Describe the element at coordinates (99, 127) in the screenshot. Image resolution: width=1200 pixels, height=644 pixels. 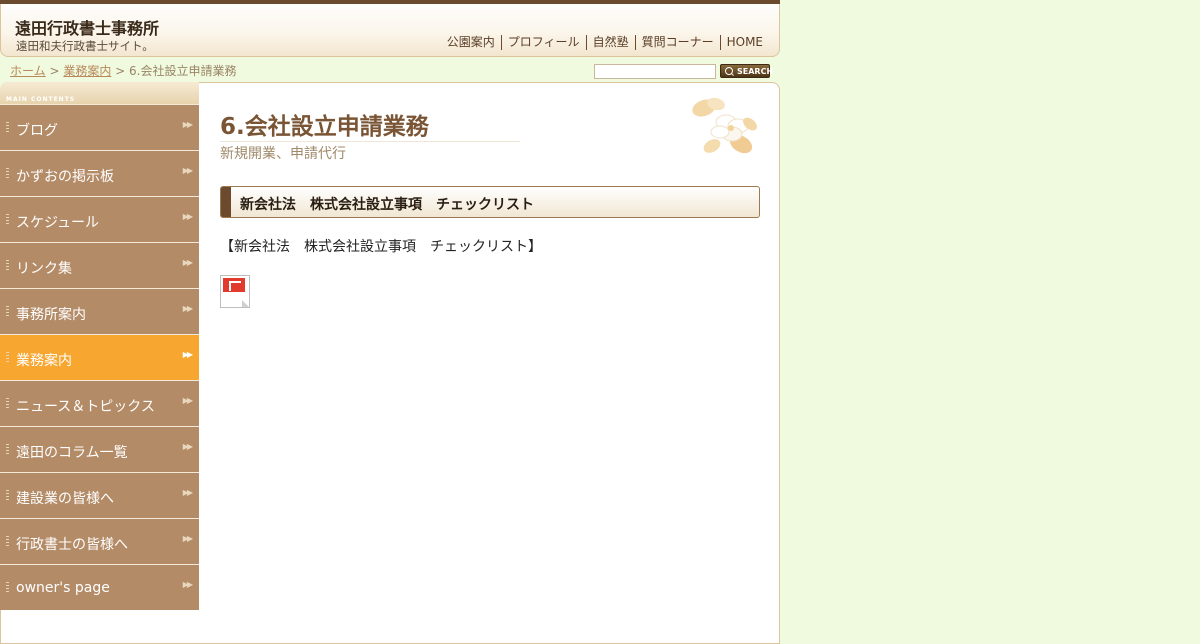
I see `sidebar-item-blog: ブログ ▶▶` at that location.